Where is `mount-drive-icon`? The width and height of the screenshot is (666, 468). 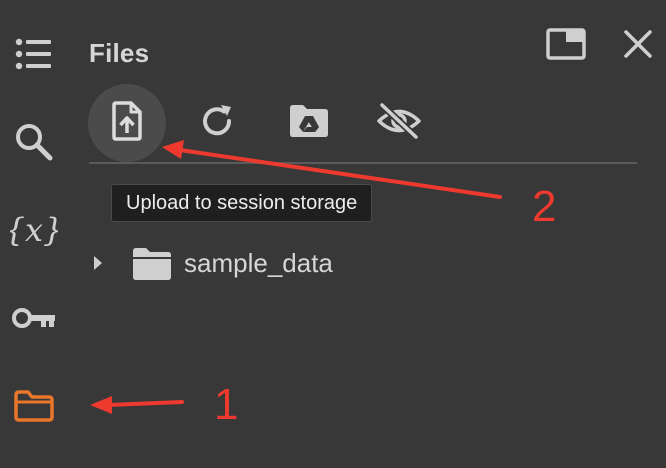 mount-drive-icon is located at coordinates (309, 123).